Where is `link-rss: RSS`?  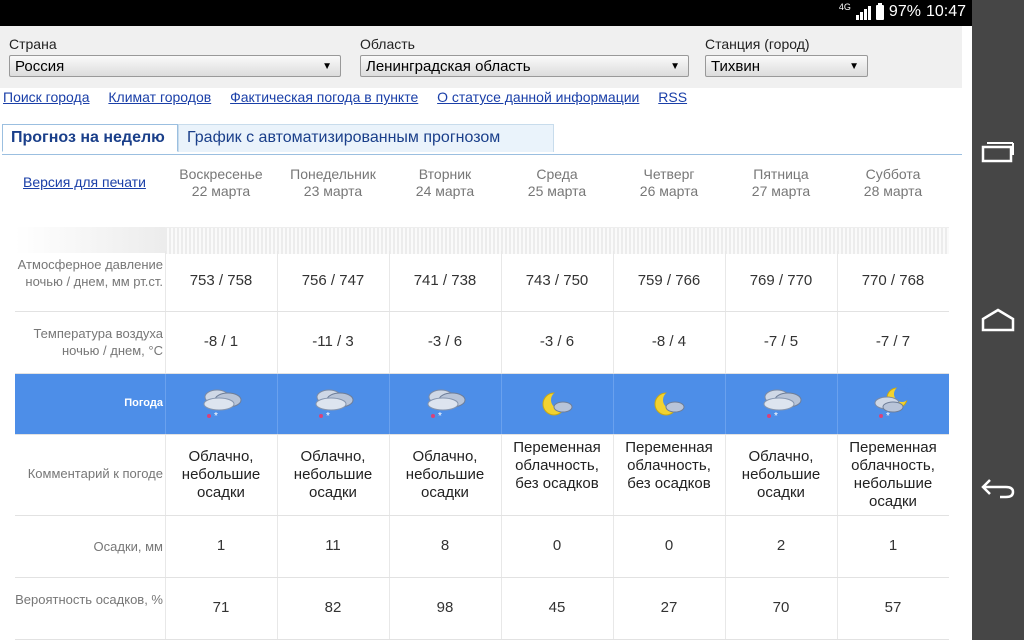
link-rss: RSS is located at coordinates (672, 97).